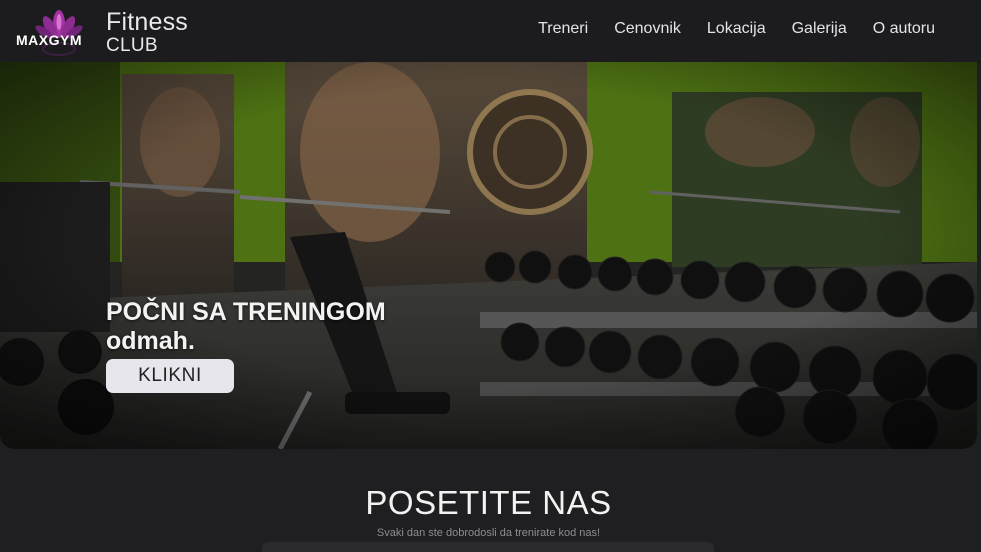 The image size is (981, 552). What do you see at coordinates (488, 547) in the screenshot?
I see `section-content-card` at bounding box center [488, 547].